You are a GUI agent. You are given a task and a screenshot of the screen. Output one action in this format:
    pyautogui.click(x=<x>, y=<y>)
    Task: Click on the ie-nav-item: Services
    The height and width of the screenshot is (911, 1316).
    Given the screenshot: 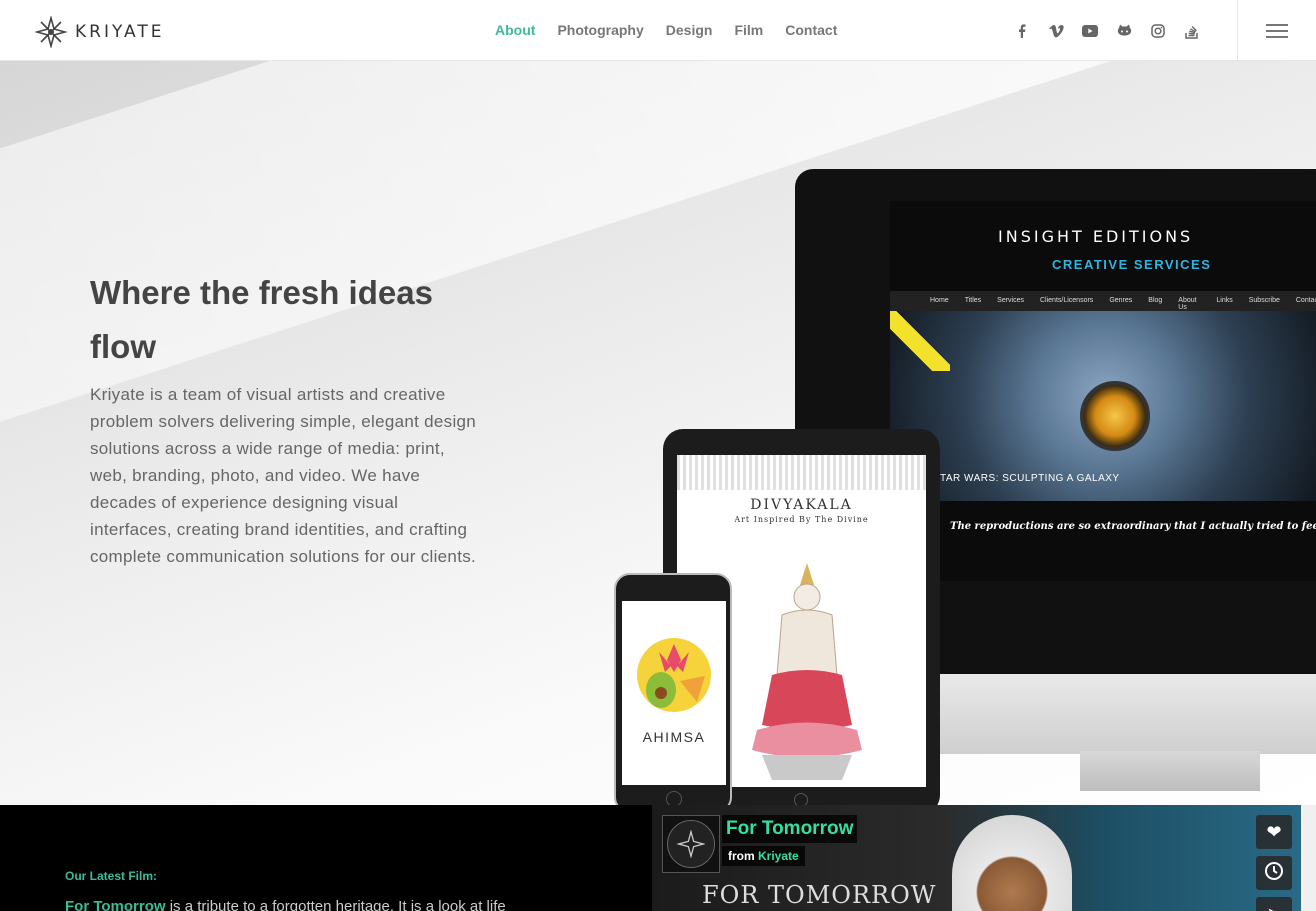 What is the action you would take?
    pyautogui.click(x=1010, y=300)
    